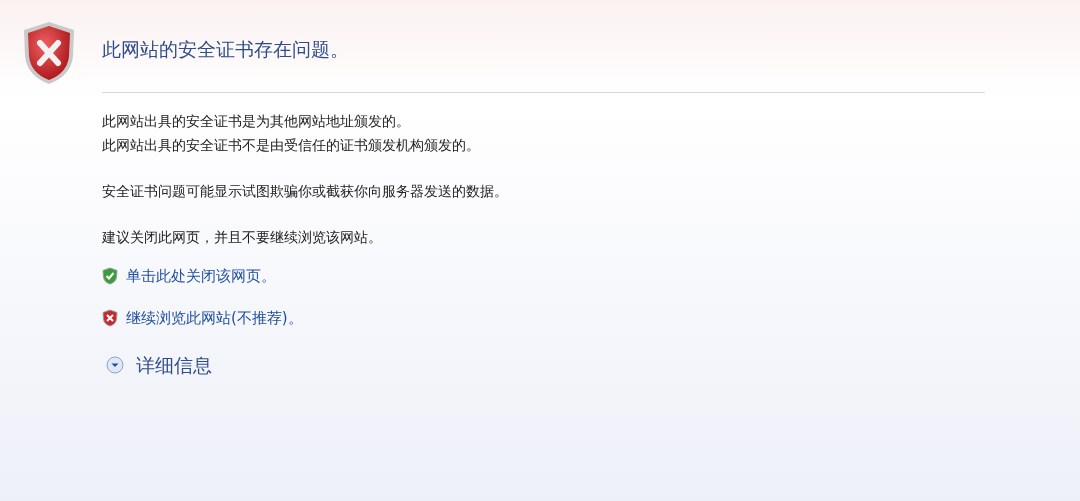  What do you see at coordinates (242, 237) in the screenshot?
I see `body-text: 建议关闭此网页，并且不要继续浏览该网站。` at bounding box center [242, 237].